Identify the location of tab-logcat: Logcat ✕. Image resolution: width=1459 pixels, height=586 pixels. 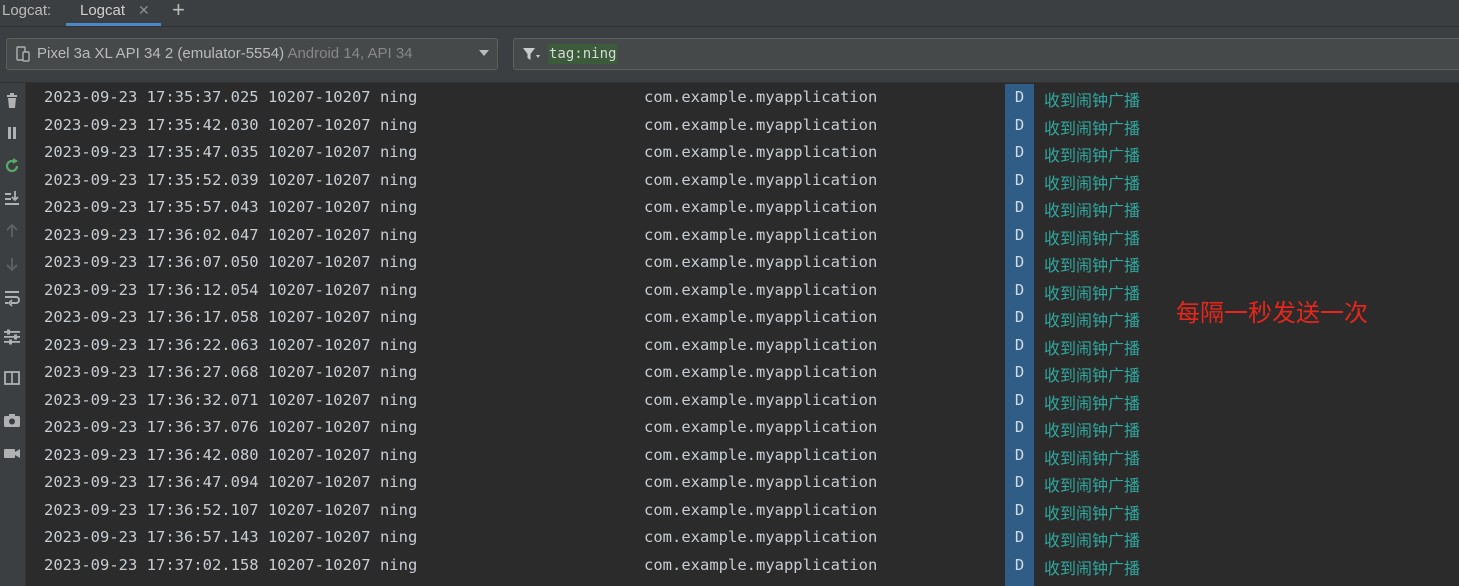
(113, 13).